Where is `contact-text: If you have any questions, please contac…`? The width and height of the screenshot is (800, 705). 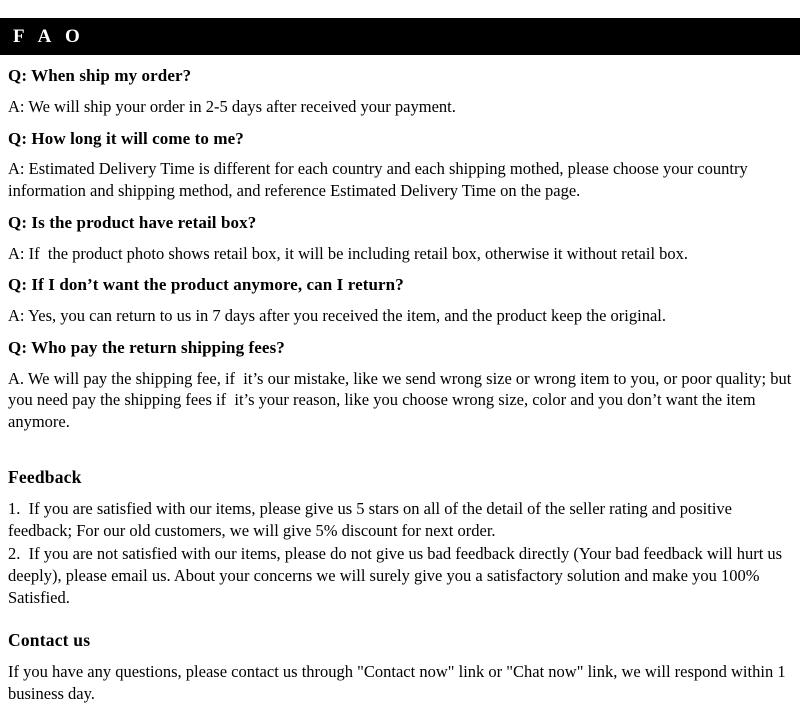
contact-text: If you have any questions, please contac… is located at coordinates (399, 683).